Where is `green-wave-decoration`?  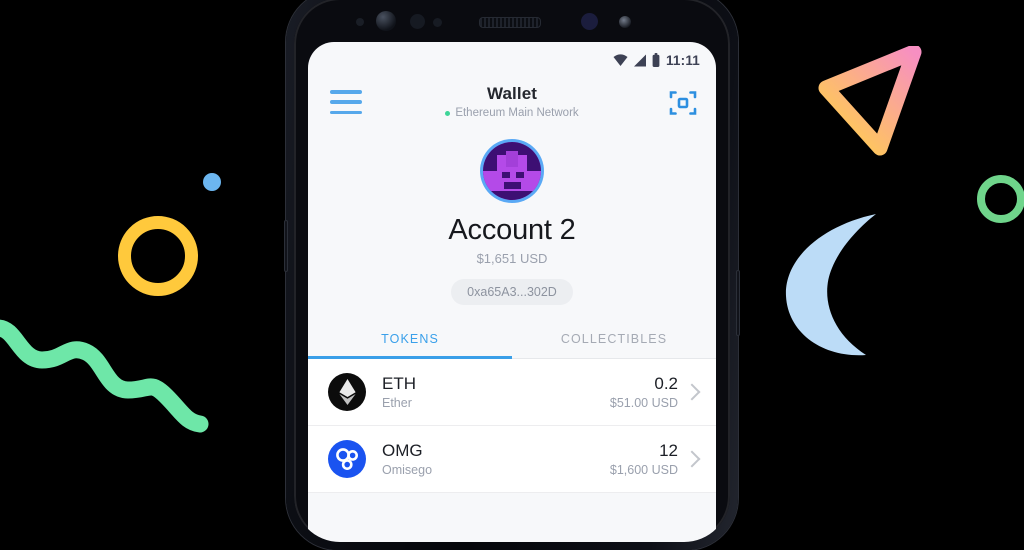
green-wave-decoration is located at coordinates (104, 376).